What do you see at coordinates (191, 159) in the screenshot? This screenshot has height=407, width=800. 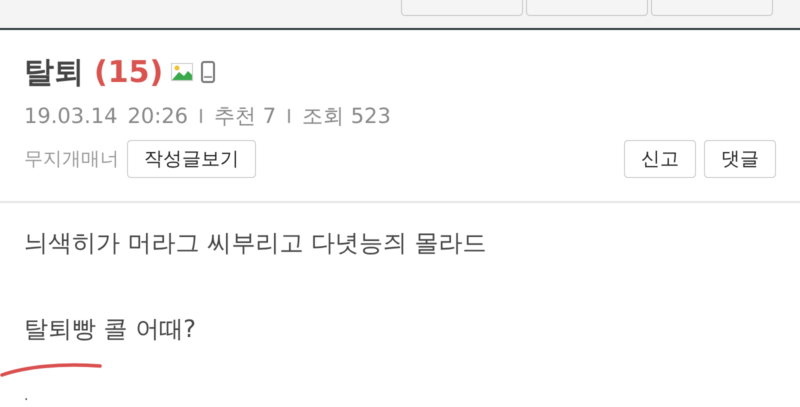 I see `view-posts-button: 작성글보기` at bounding box center [191, 159].